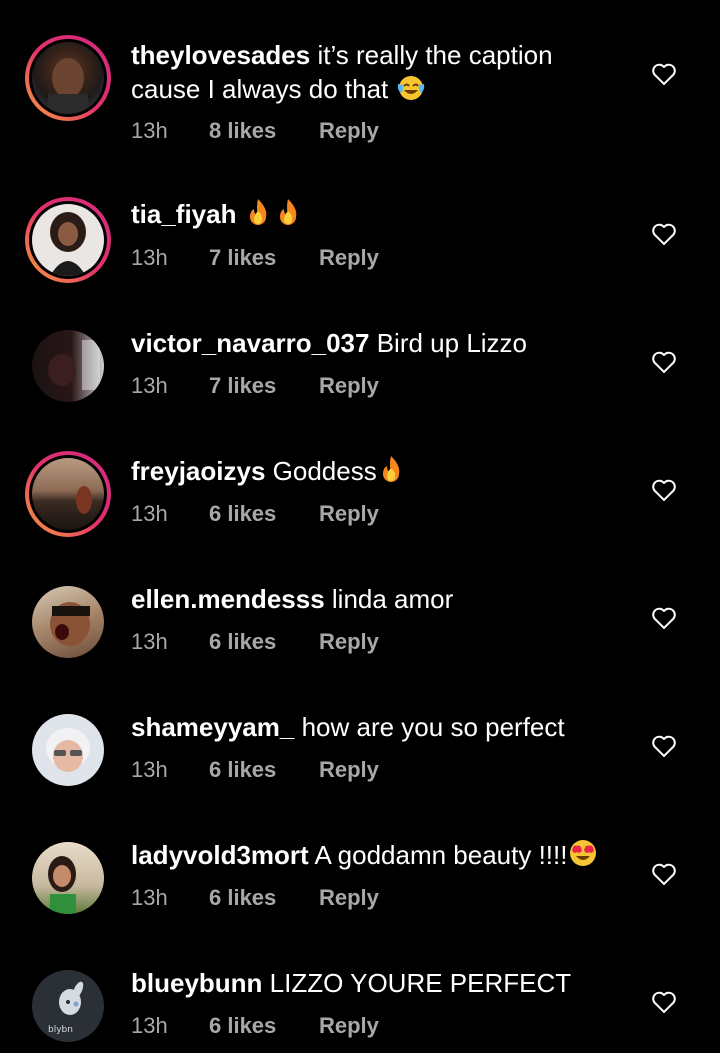 The image size is (720, 1053). Describe the element at coordinates (212, 727) in the screenshot. I see `comment-username: shameyyam_` at that location.